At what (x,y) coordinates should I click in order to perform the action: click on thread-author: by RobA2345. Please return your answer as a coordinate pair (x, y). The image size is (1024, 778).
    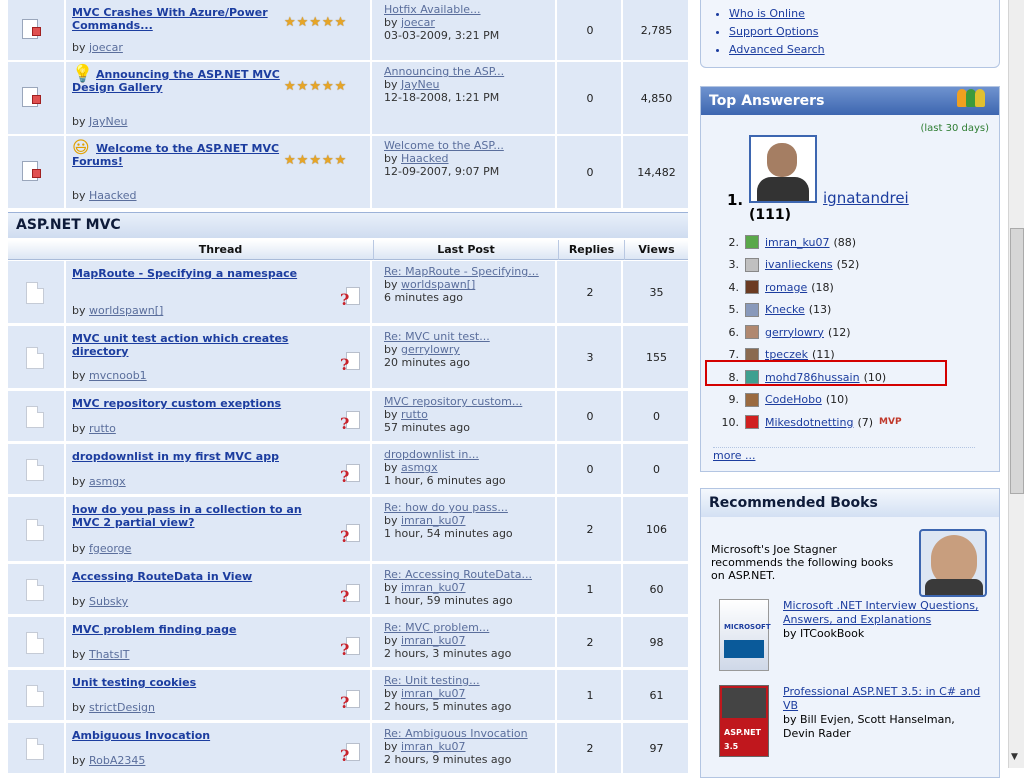
    Looking at the image, I should click on (109, 760).